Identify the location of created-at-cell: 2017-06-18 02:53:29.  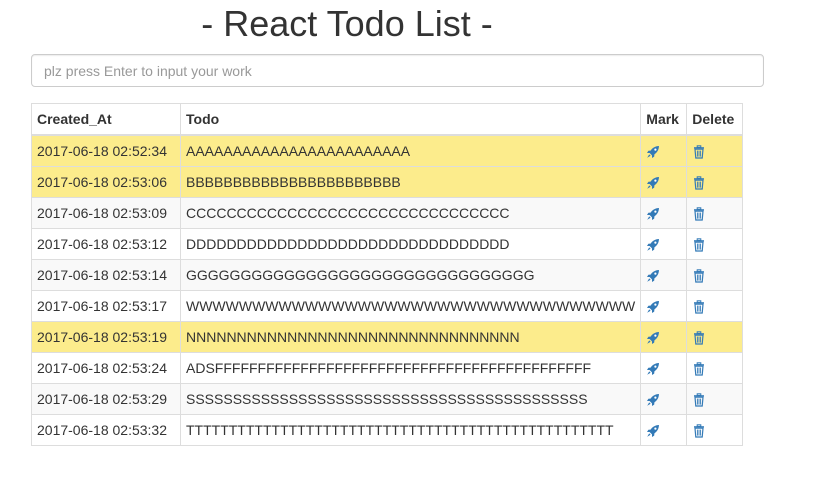
(106, 399).